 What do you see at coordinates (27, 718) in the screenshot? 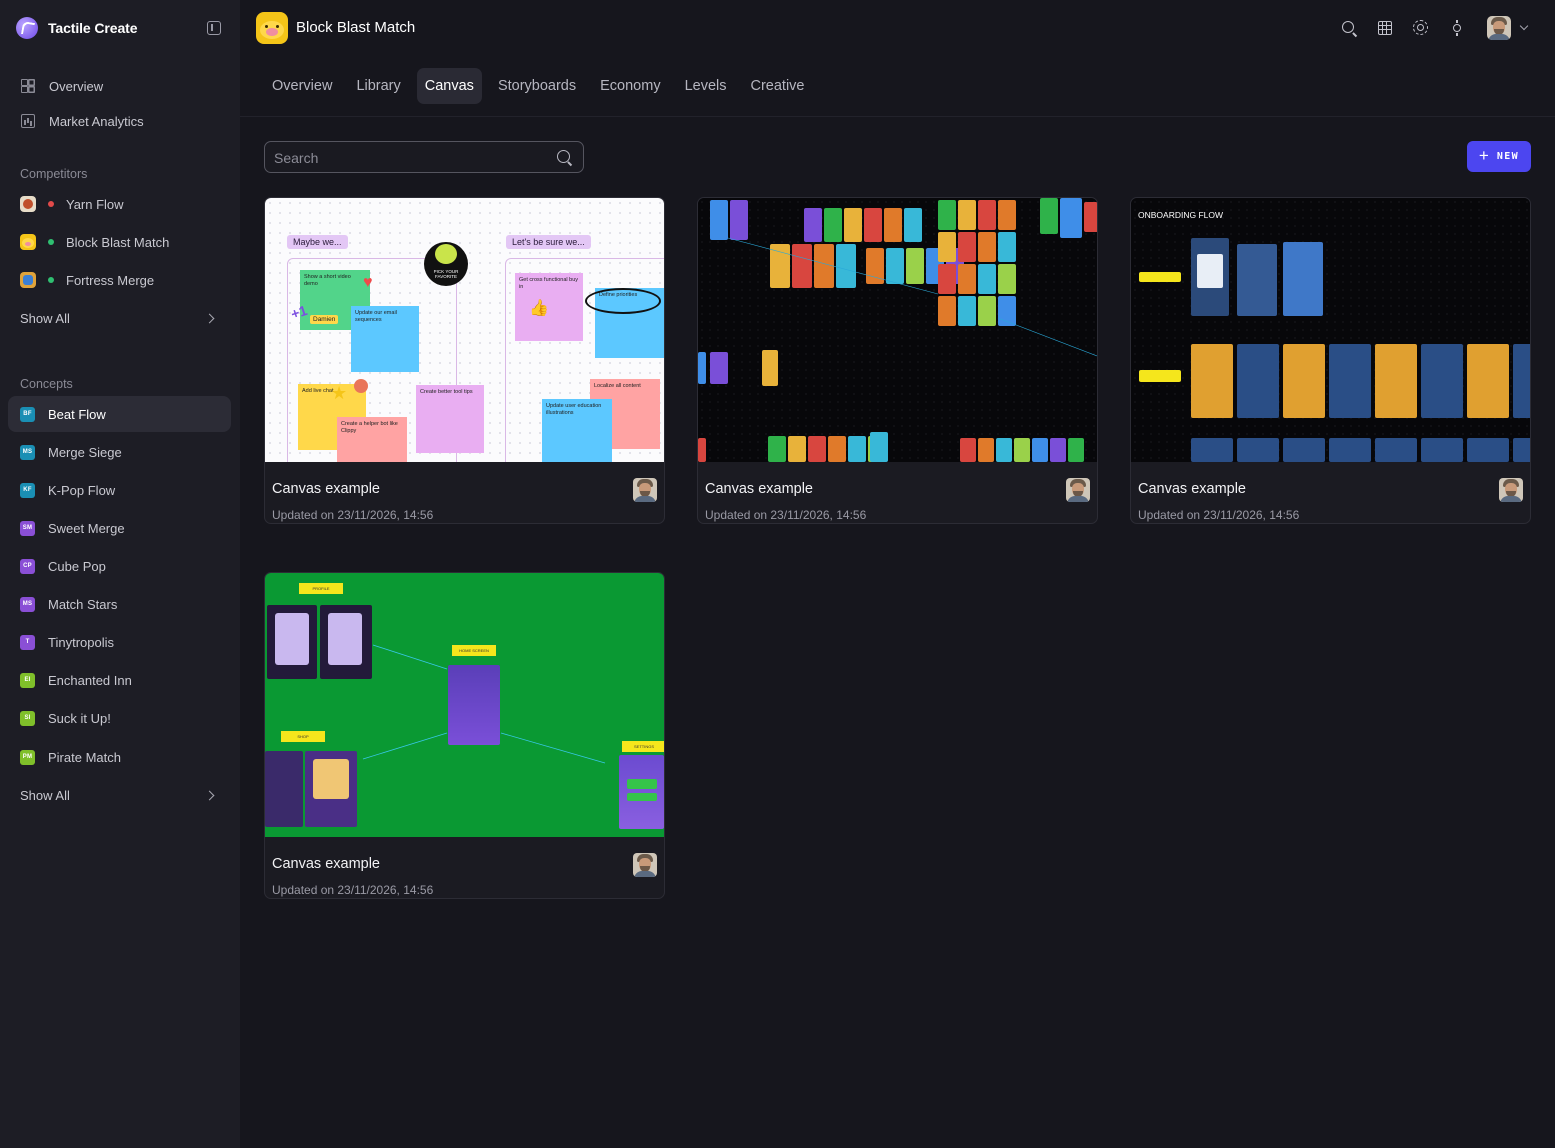
I see `concept-badge: SI` at bounding box center [27, 718].